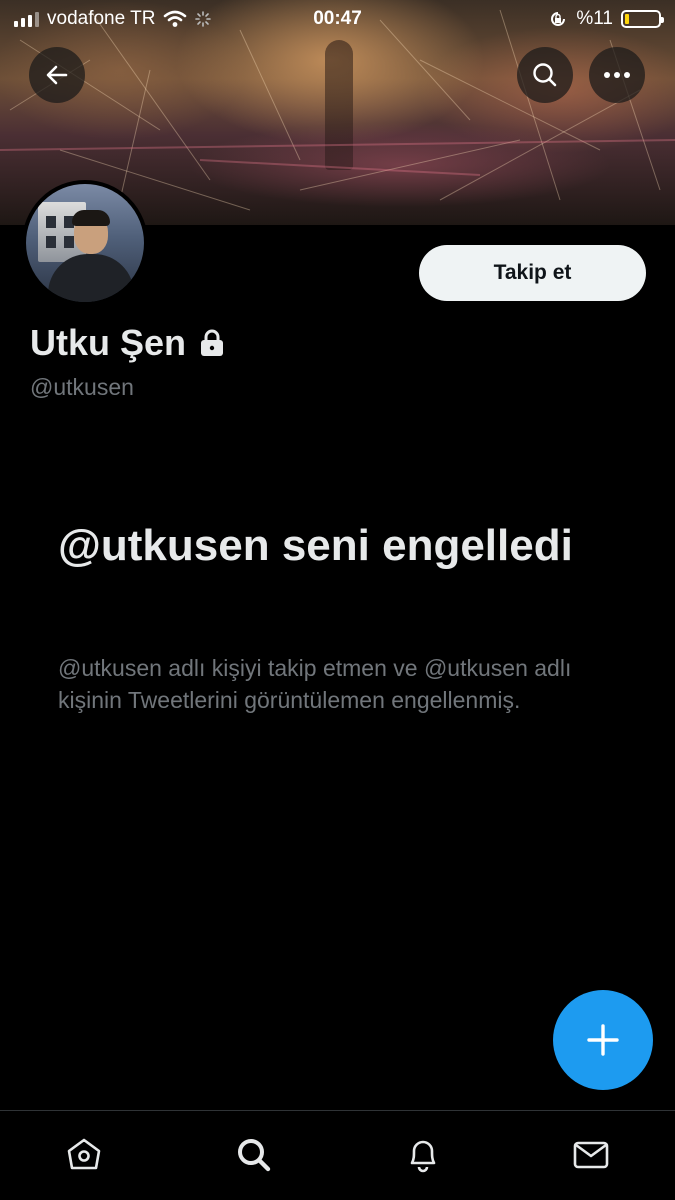 This screenshot has width=675, height=1200. I want to click on loading-spinner-icon, so click(203, 19).